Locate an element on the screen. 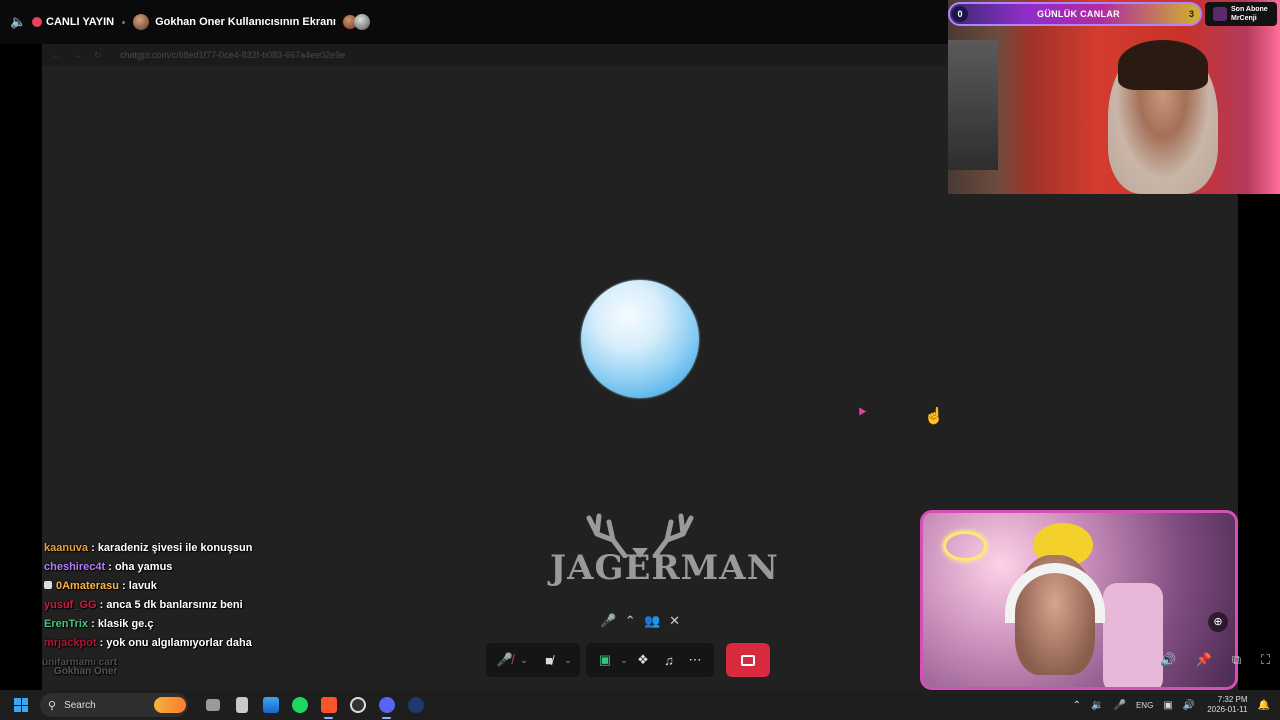 The width and height of the screenshot is (1280, 720). chat-message: 0Amaterasu : lavuk is located at coordinates (204, 586).